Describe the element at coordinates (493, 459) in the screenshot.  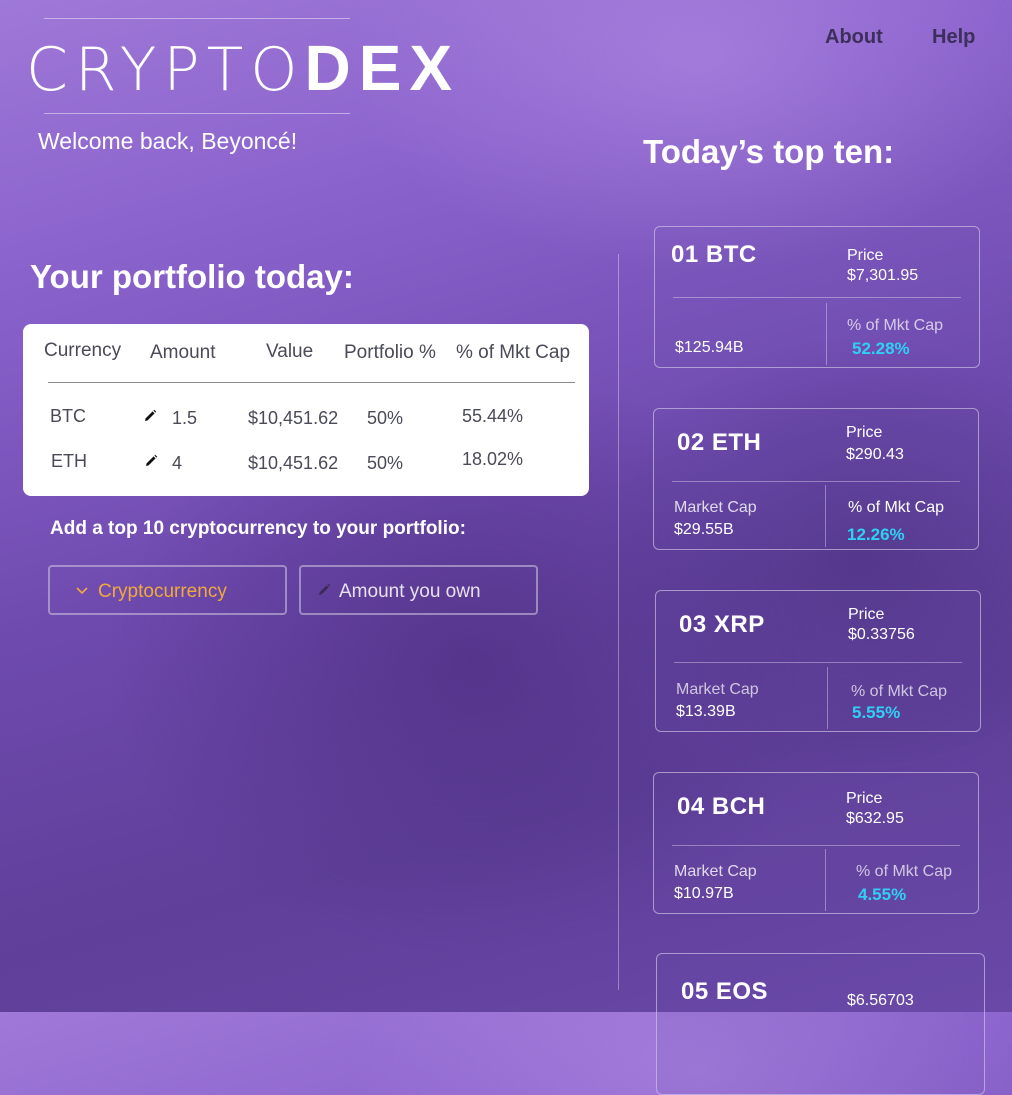
I see `cell-mkt-cap-pct: 18.02%` at that location.